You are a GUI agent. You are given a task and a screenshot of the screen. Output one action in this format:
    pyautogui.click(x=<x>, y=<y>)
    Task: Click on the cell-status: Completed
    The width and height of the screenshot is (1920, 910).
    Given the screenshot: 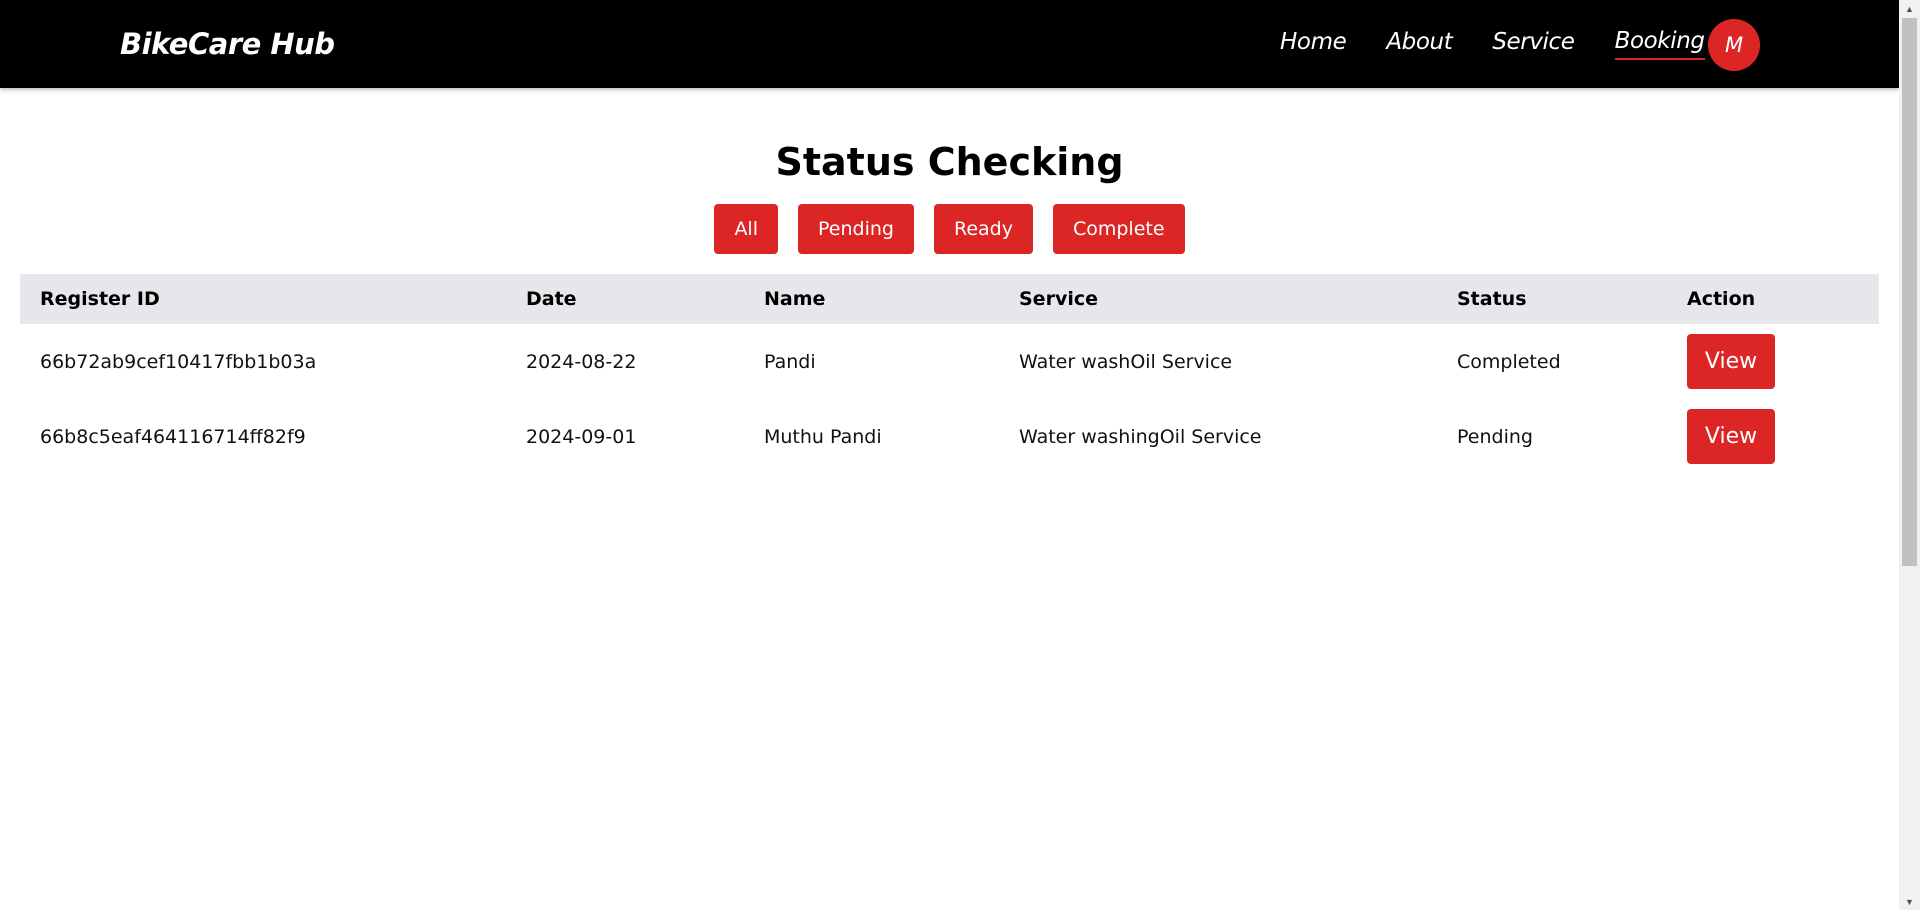 What is the action you would take?
    pyautogui.click(x=1509, y=361)
    